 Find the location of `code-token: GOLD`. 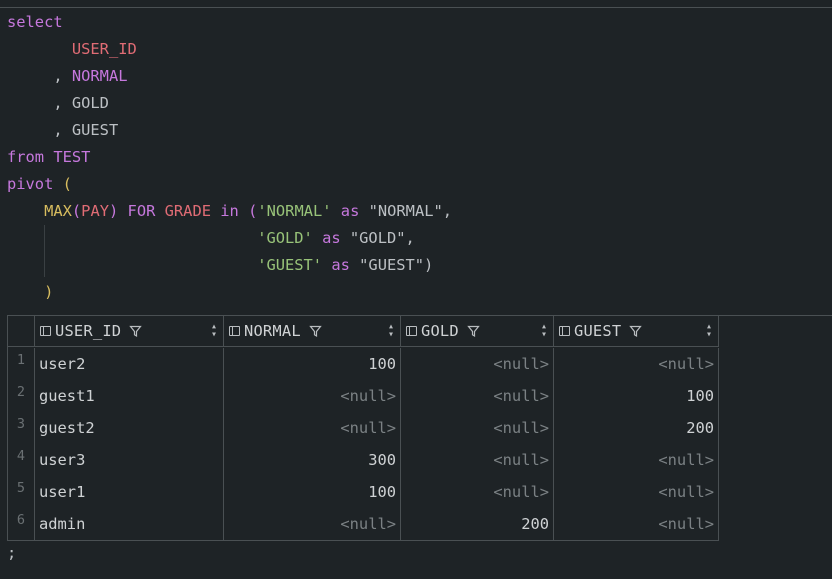

code-token: GOLD is located at coordinates (90, 103).